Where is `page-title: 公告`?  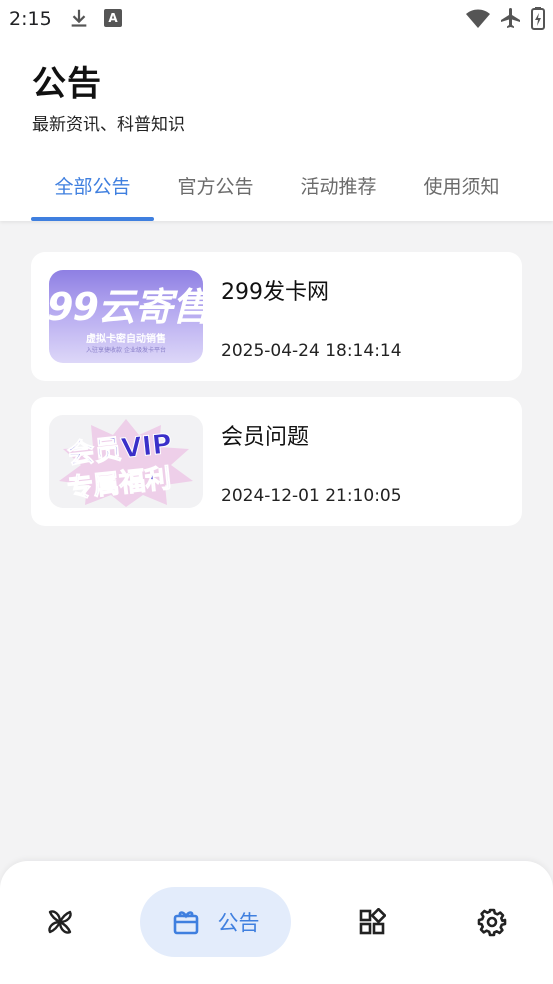 page-title: 公告 is located at coordinates (67, 84).